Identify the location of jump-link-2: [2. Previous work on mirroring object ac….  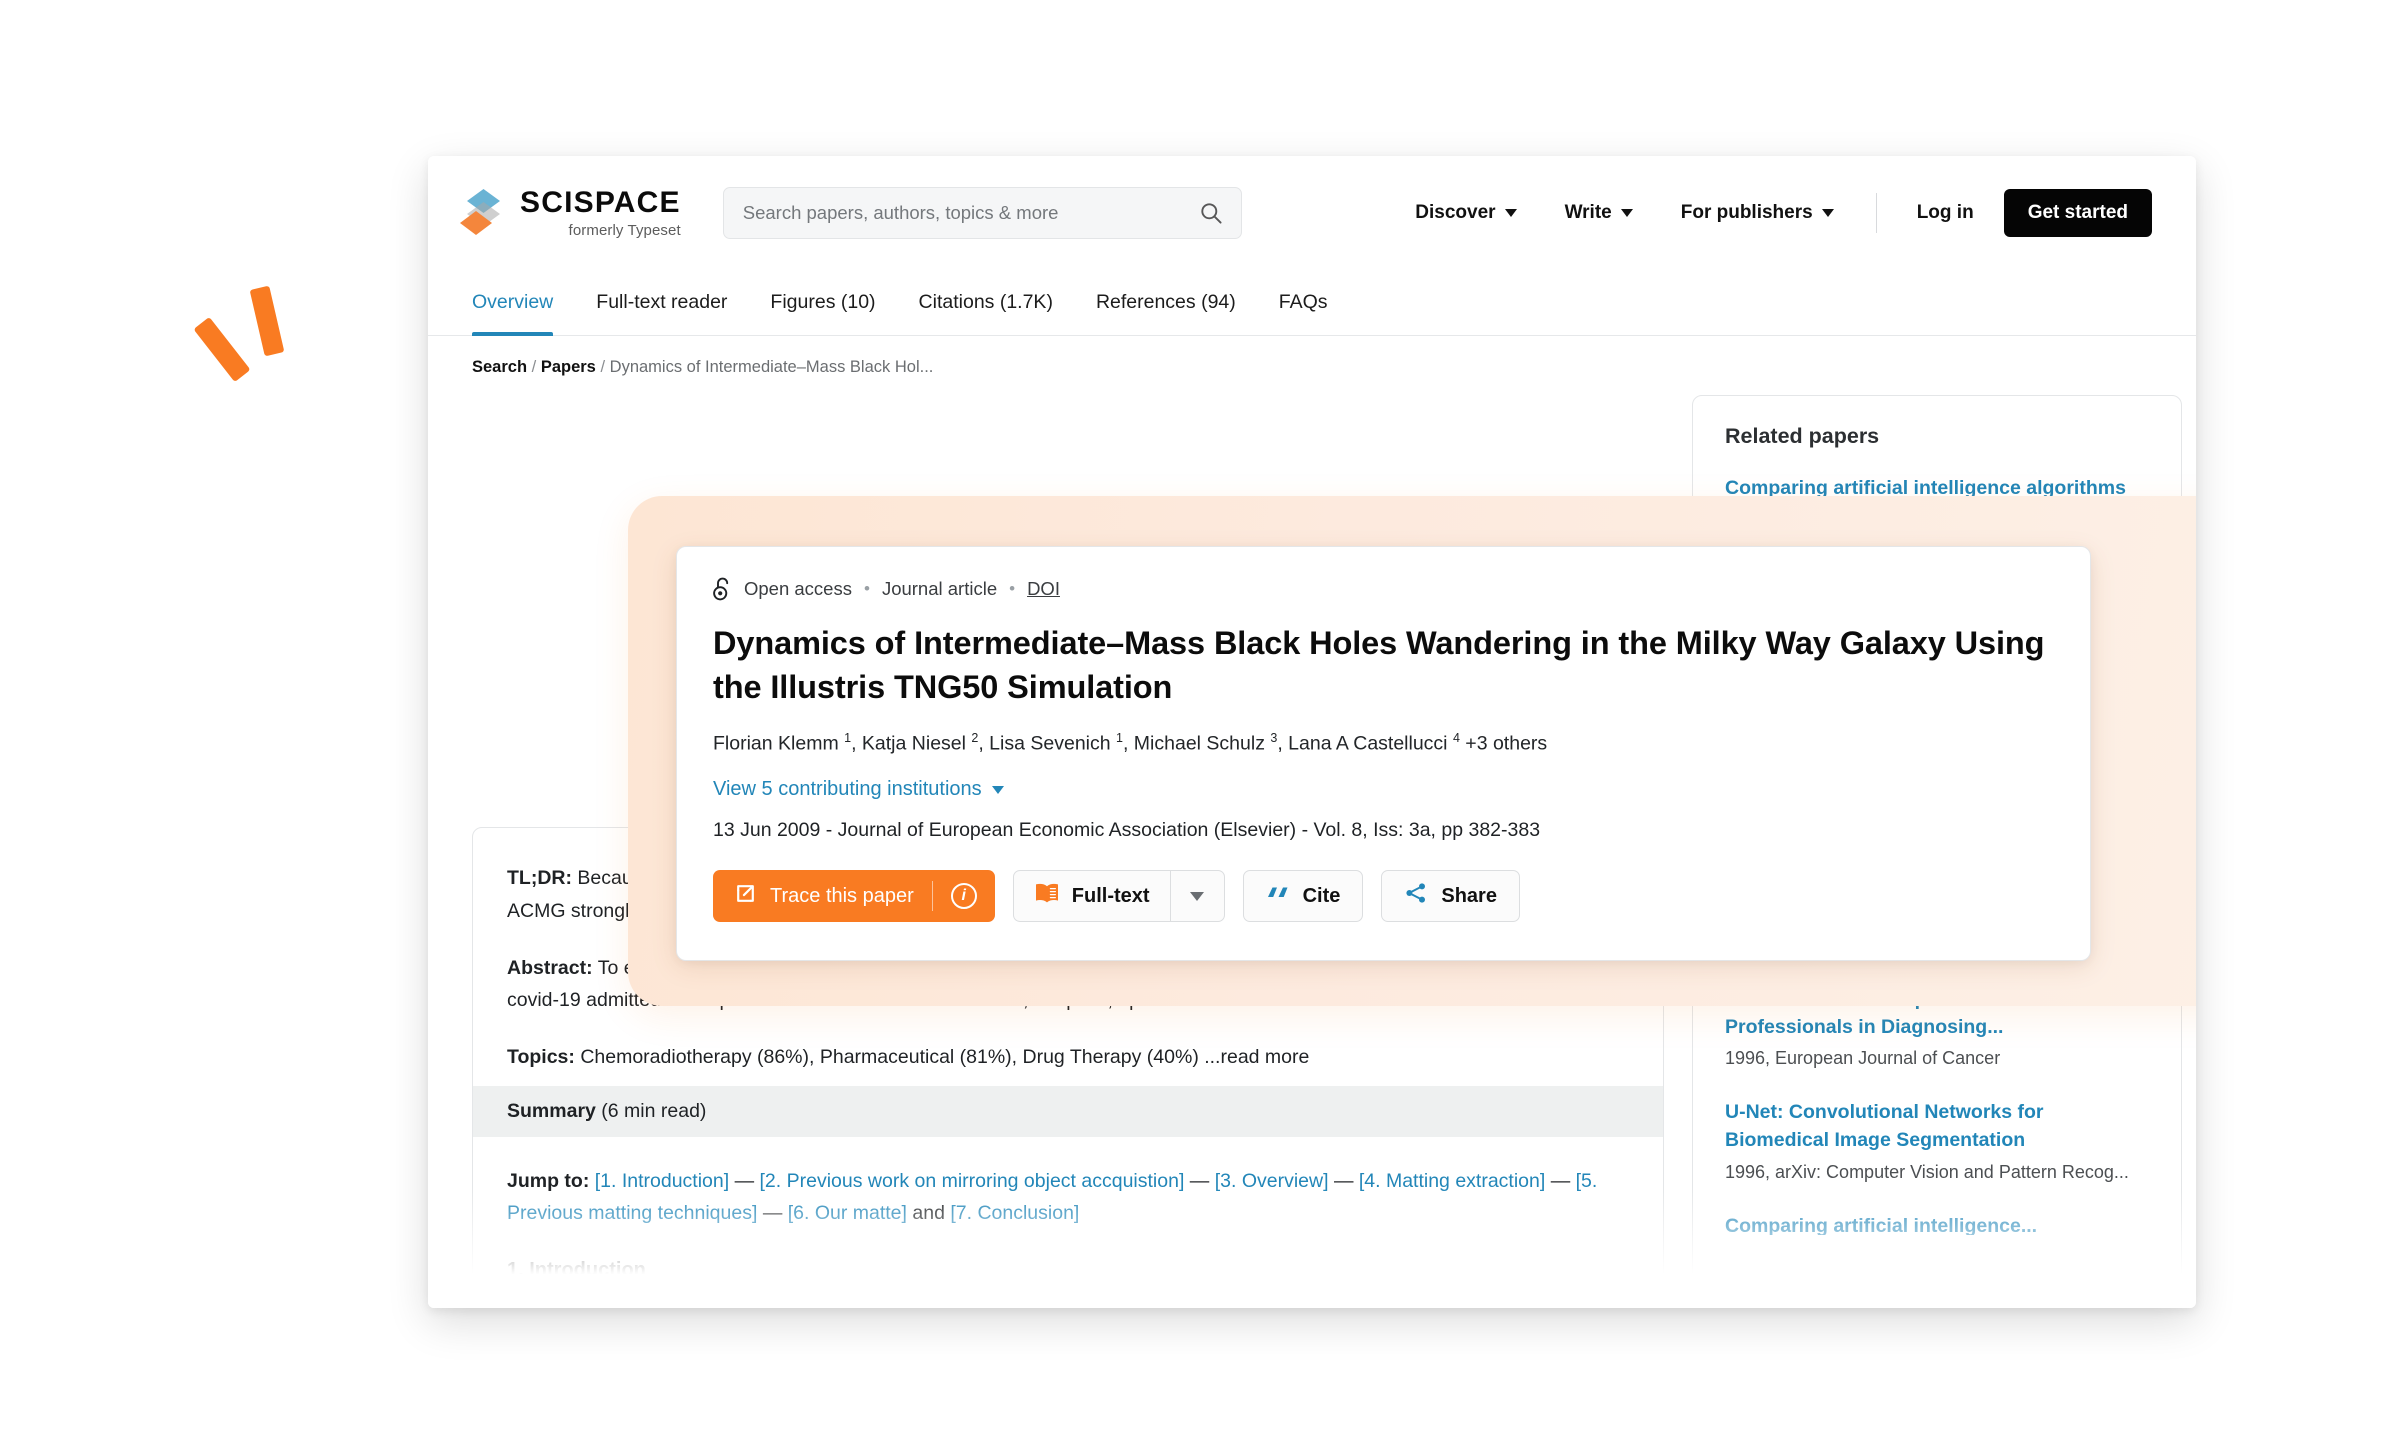
(972, 1181).